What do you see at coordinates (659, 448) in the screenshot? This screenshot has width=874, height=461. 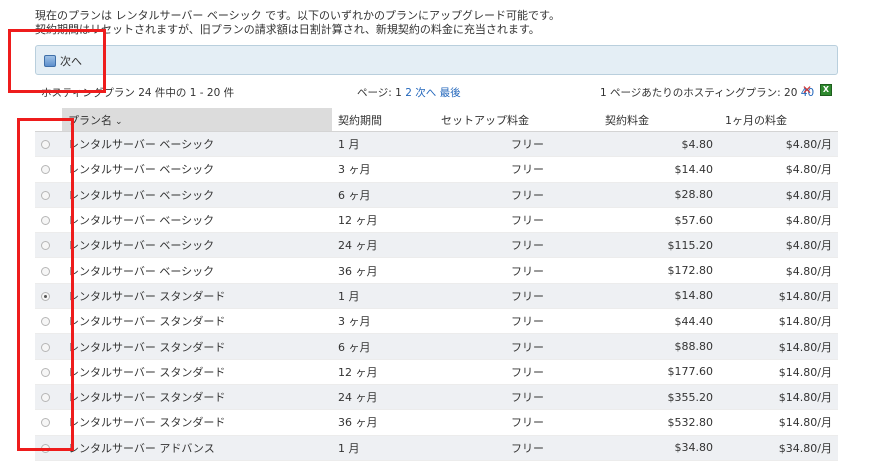 I see `plan-contract-price: $34.80` at bounding box center [659, 448].